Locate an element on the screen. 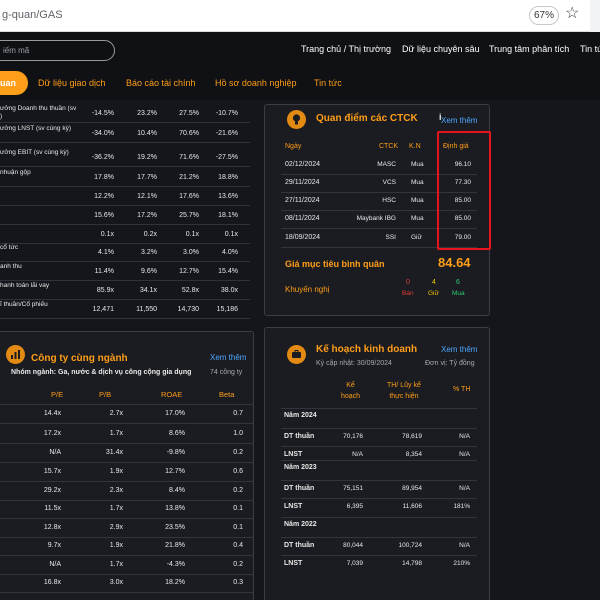  peer-value: 0.1 is located at coordinates (238, 527).